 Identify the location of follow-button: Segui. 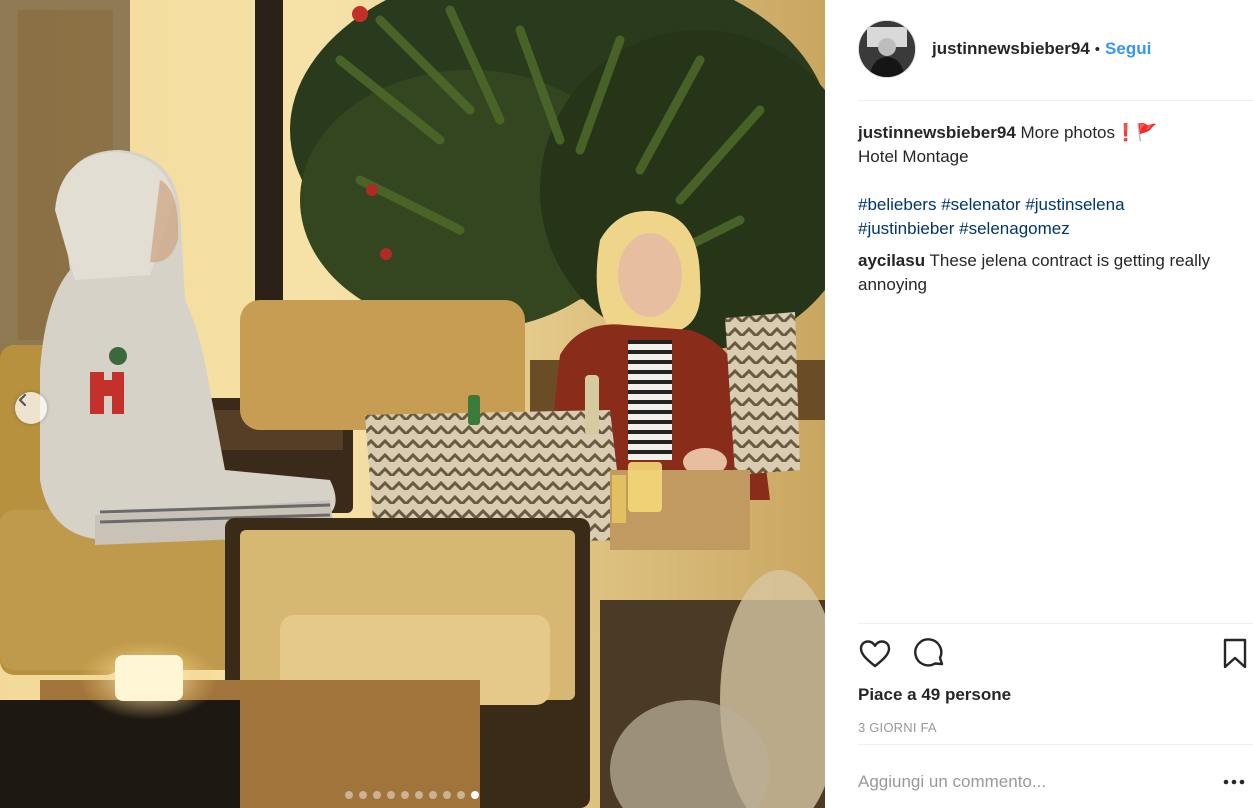
(1128, 49).